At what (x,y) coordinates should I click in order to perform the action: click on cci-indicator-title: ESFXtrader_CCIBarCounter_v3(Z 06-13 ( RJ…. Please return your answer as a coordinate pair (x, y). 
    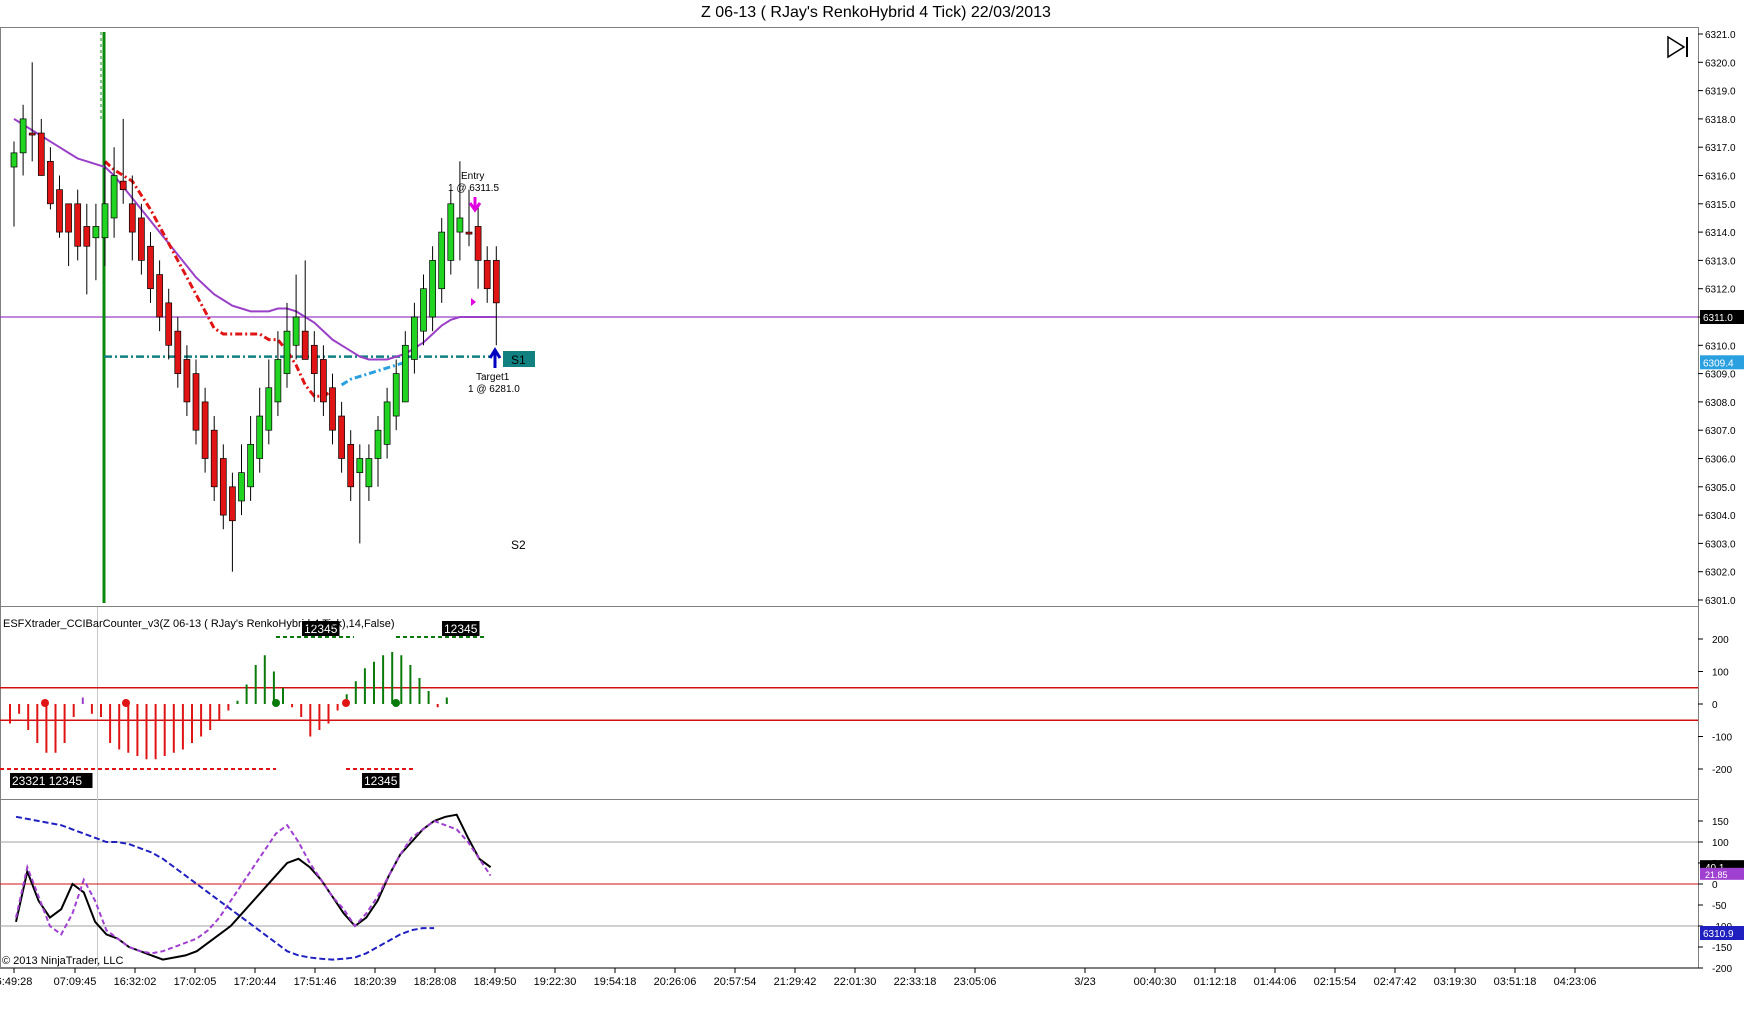
    Looking at the image, I should click on (199, 624).